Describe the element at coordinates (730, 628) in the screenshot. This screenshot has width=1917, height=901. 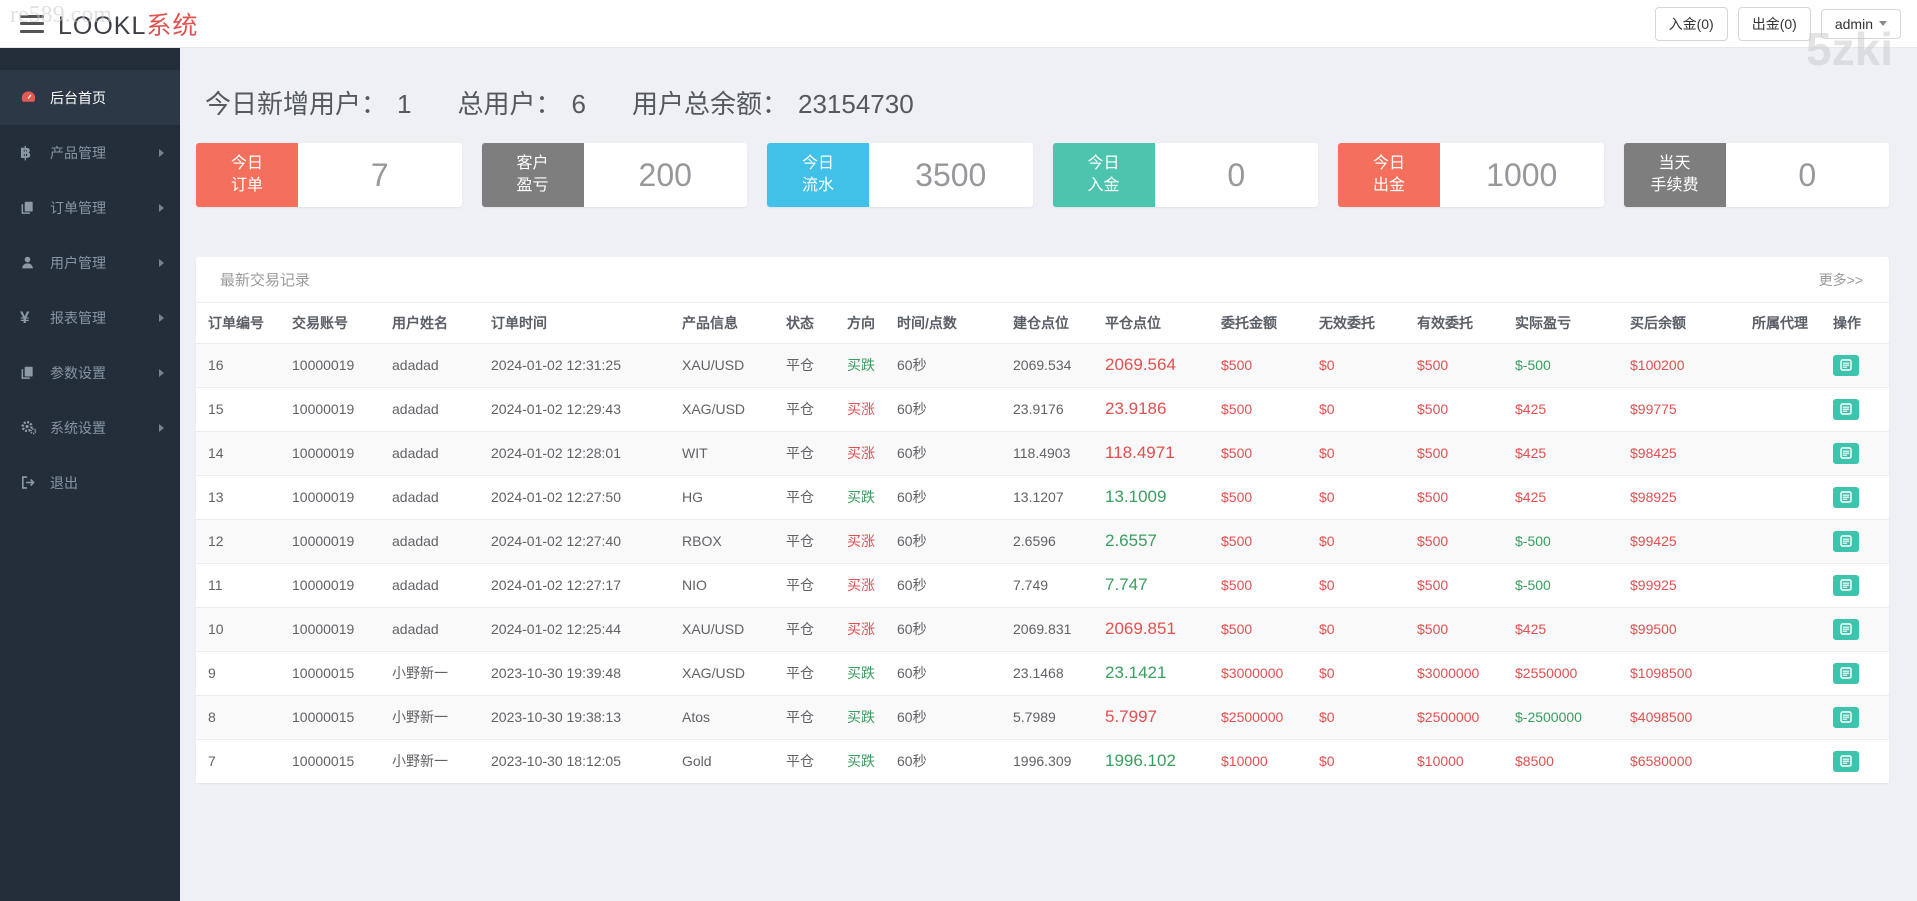
I see `cell-product: XAU/USD` at that location.